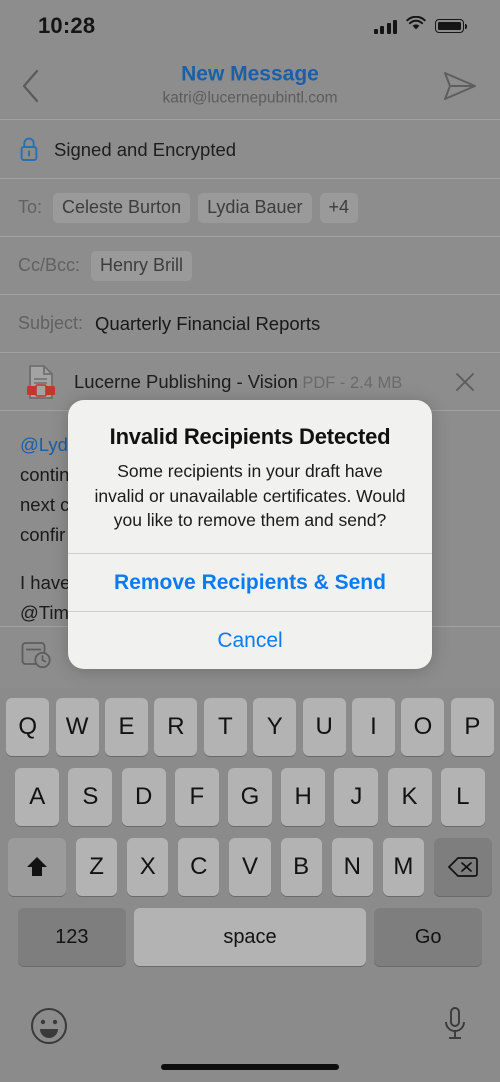  What do you see at coordinates (275, 727) in the screenshot?
I see `key-y: Y` at bounding box center [275, 727].